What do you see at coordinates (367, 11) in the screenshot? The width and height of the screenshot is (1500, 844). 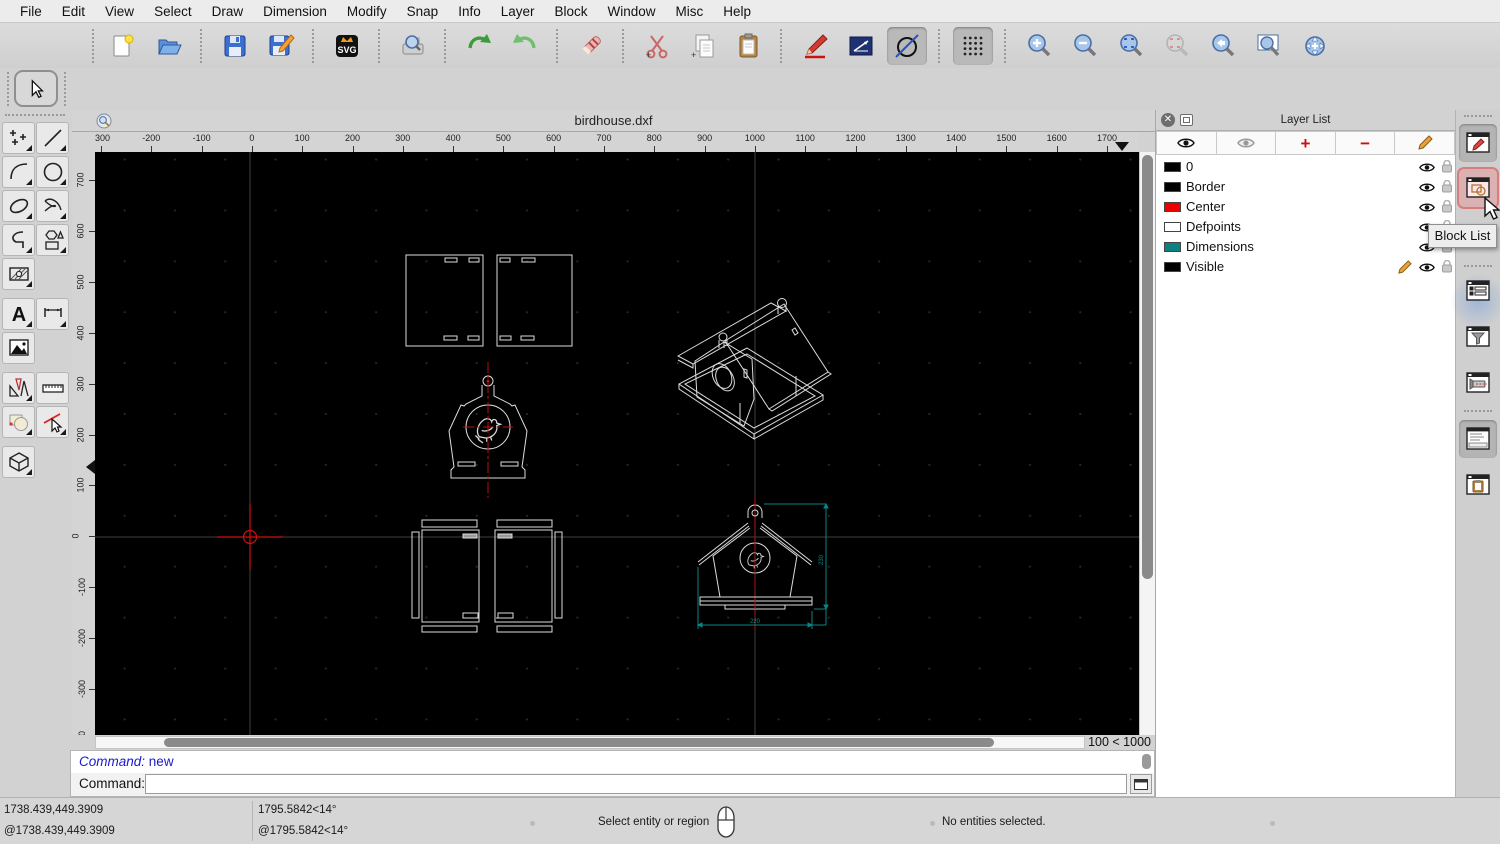 I see `menu-modify: Modify` at bounding box center [367, 11].